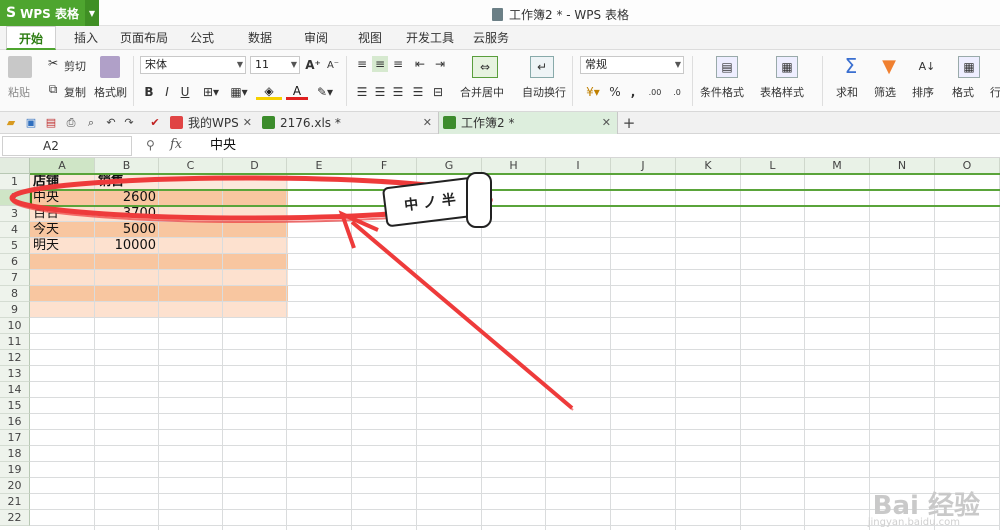 Image resolution: width=1000 pixels, height=530 pixels. Describe the element at coordinates (31, 123) in the screenshot. I see `save-icon: ▣` at that location.